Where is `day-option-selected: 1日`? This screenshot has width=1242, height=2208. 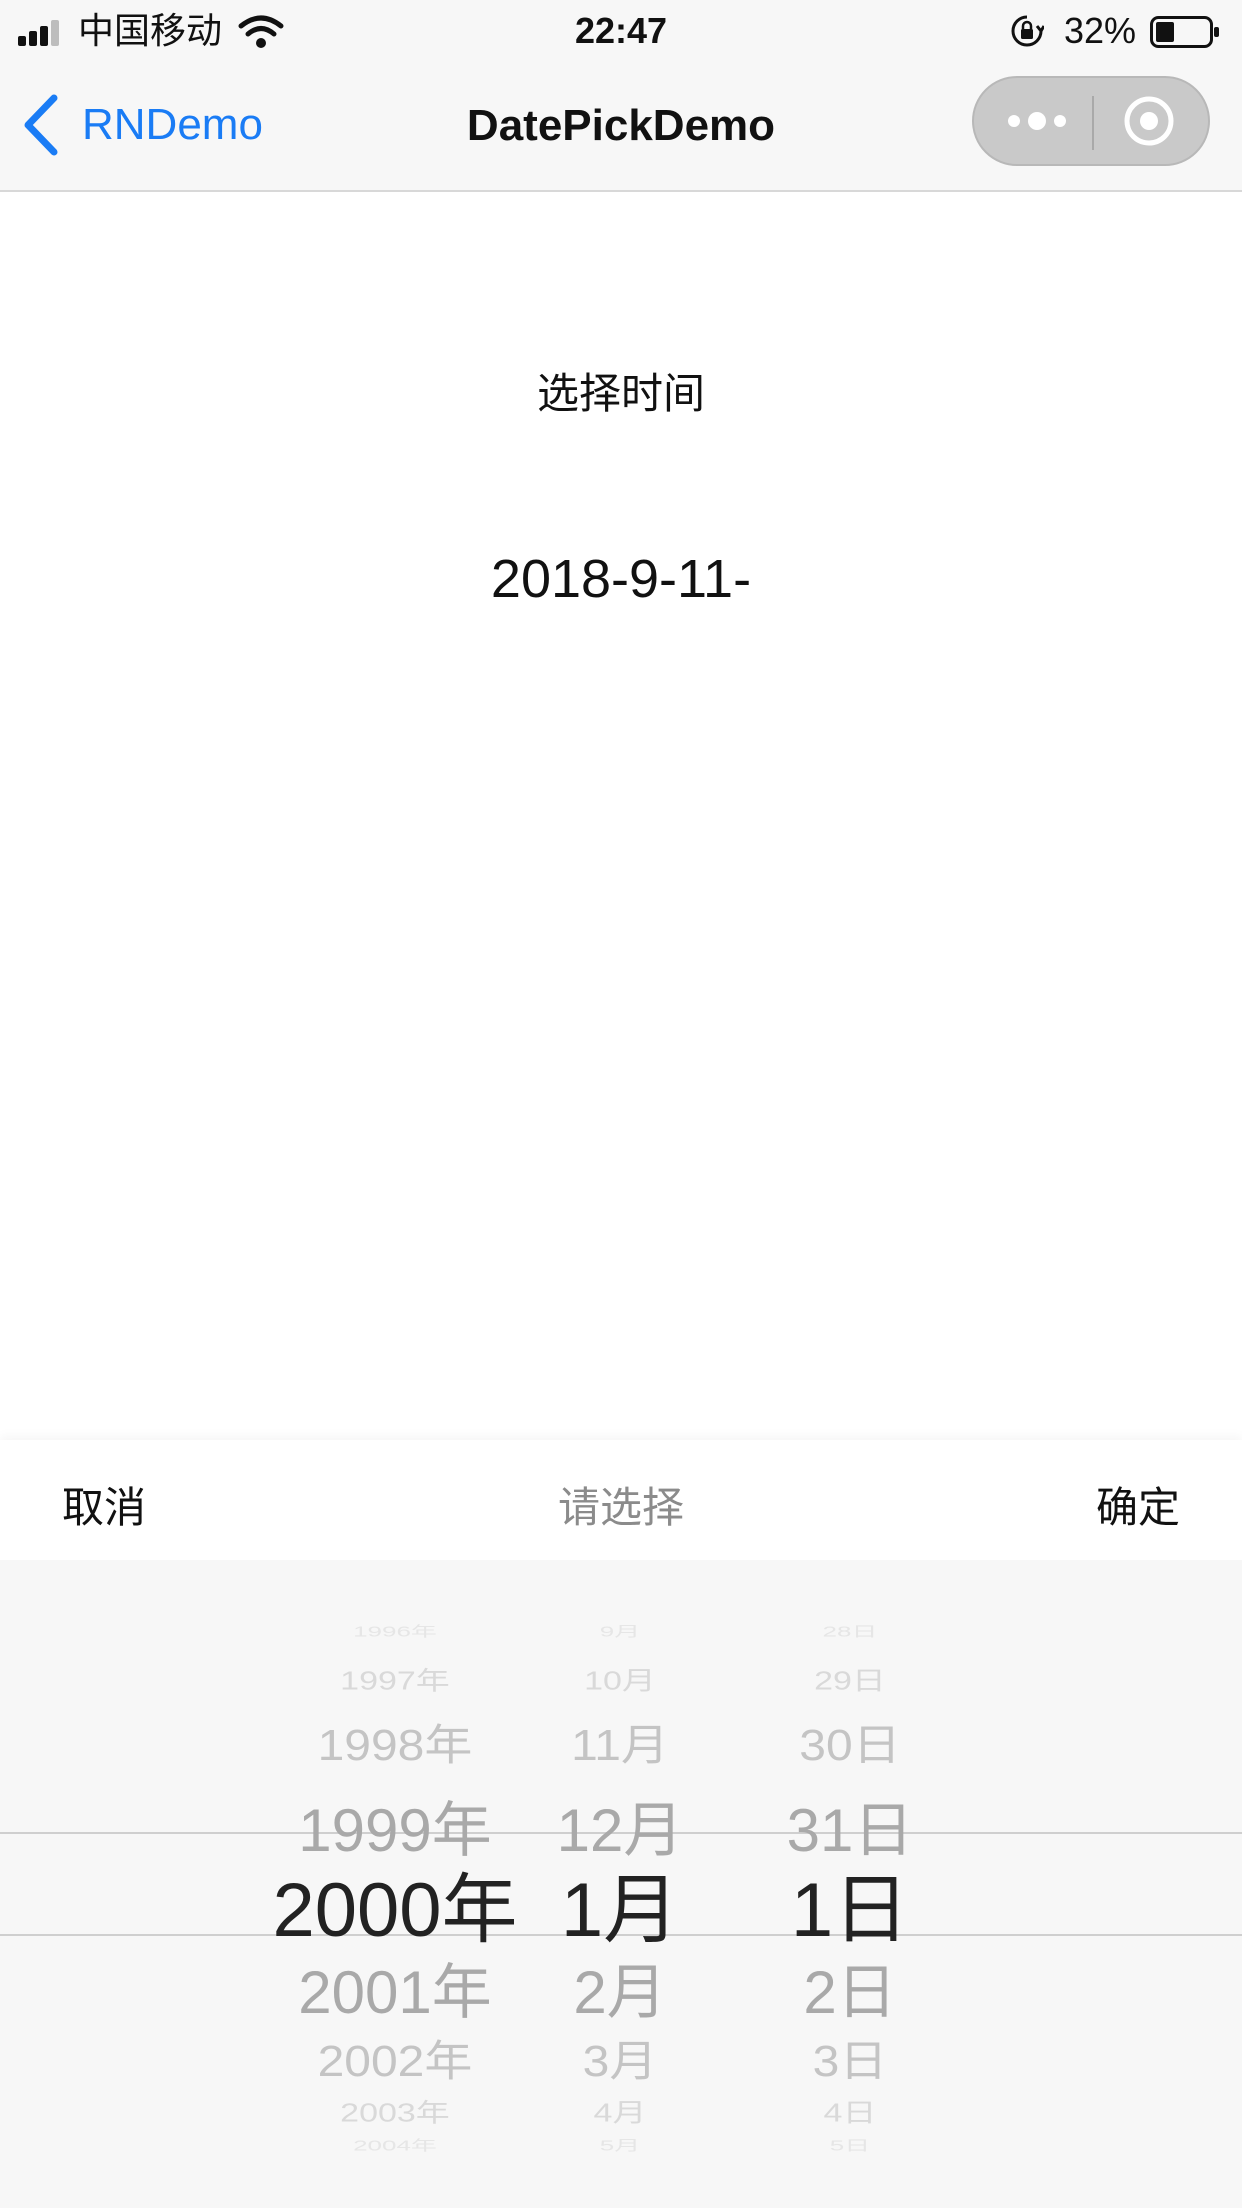
day-option-selected: 1日 is located at coordinates (850, 1910).